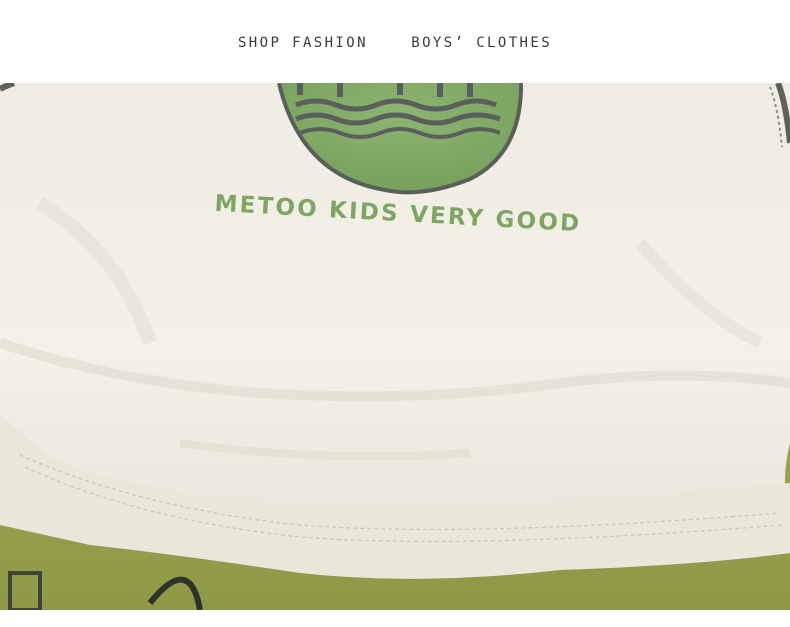 The width and height of the screenshot is (790, 627). Describe the element at coordinates (302, 43) in the screenshot. I see `shop-fashion-label: SHOP FASHION` at that location.